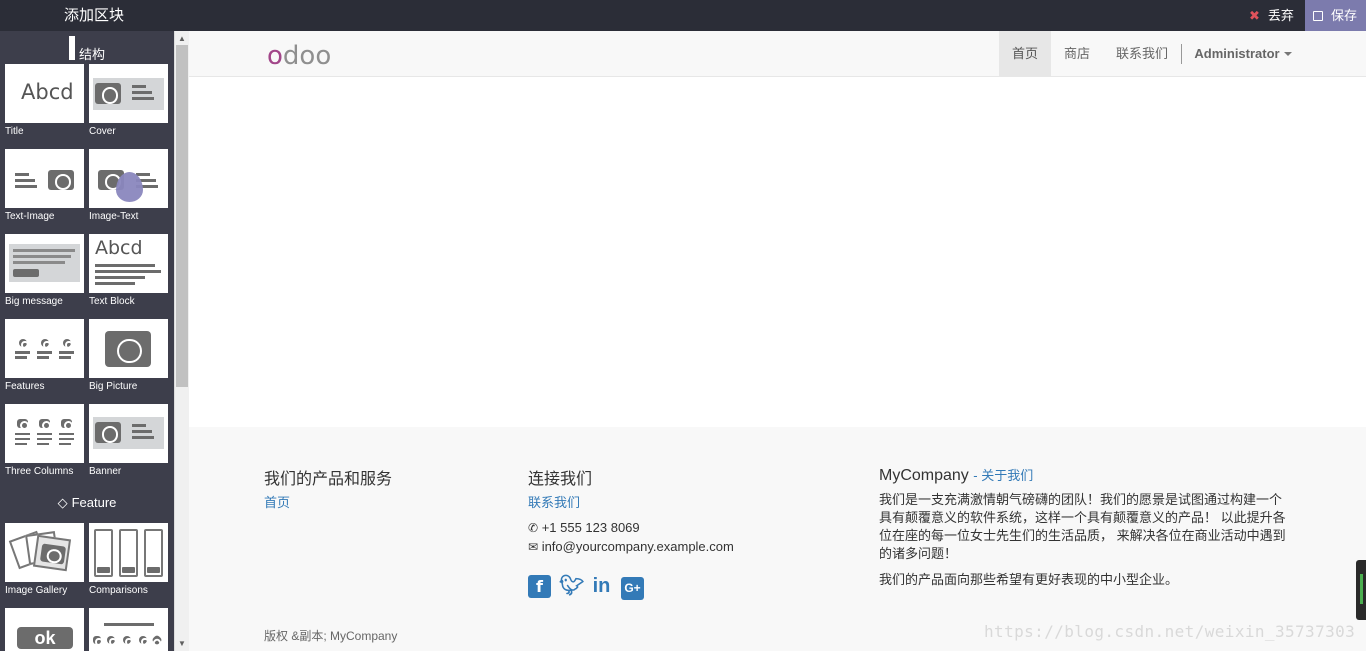  I want to click on snippet-text-block: Abcd Text Block, so click(128, 270).